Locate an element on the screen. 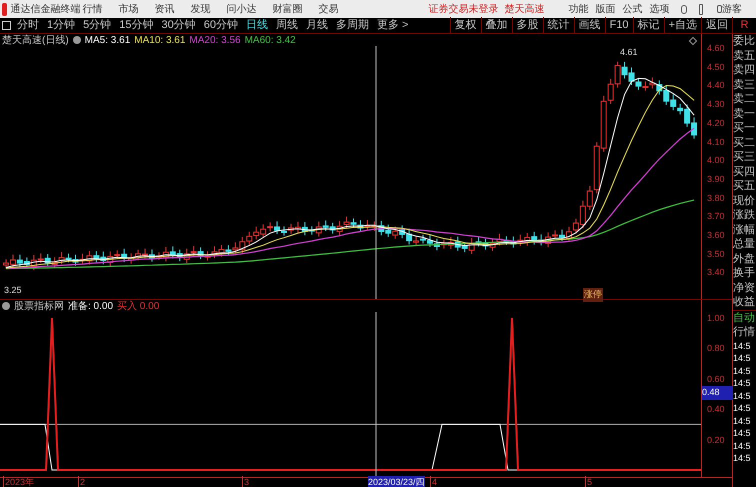 The width and height of the screenshot is (756, 487). quote-label: 行情 is located at coordinates (744, 332).